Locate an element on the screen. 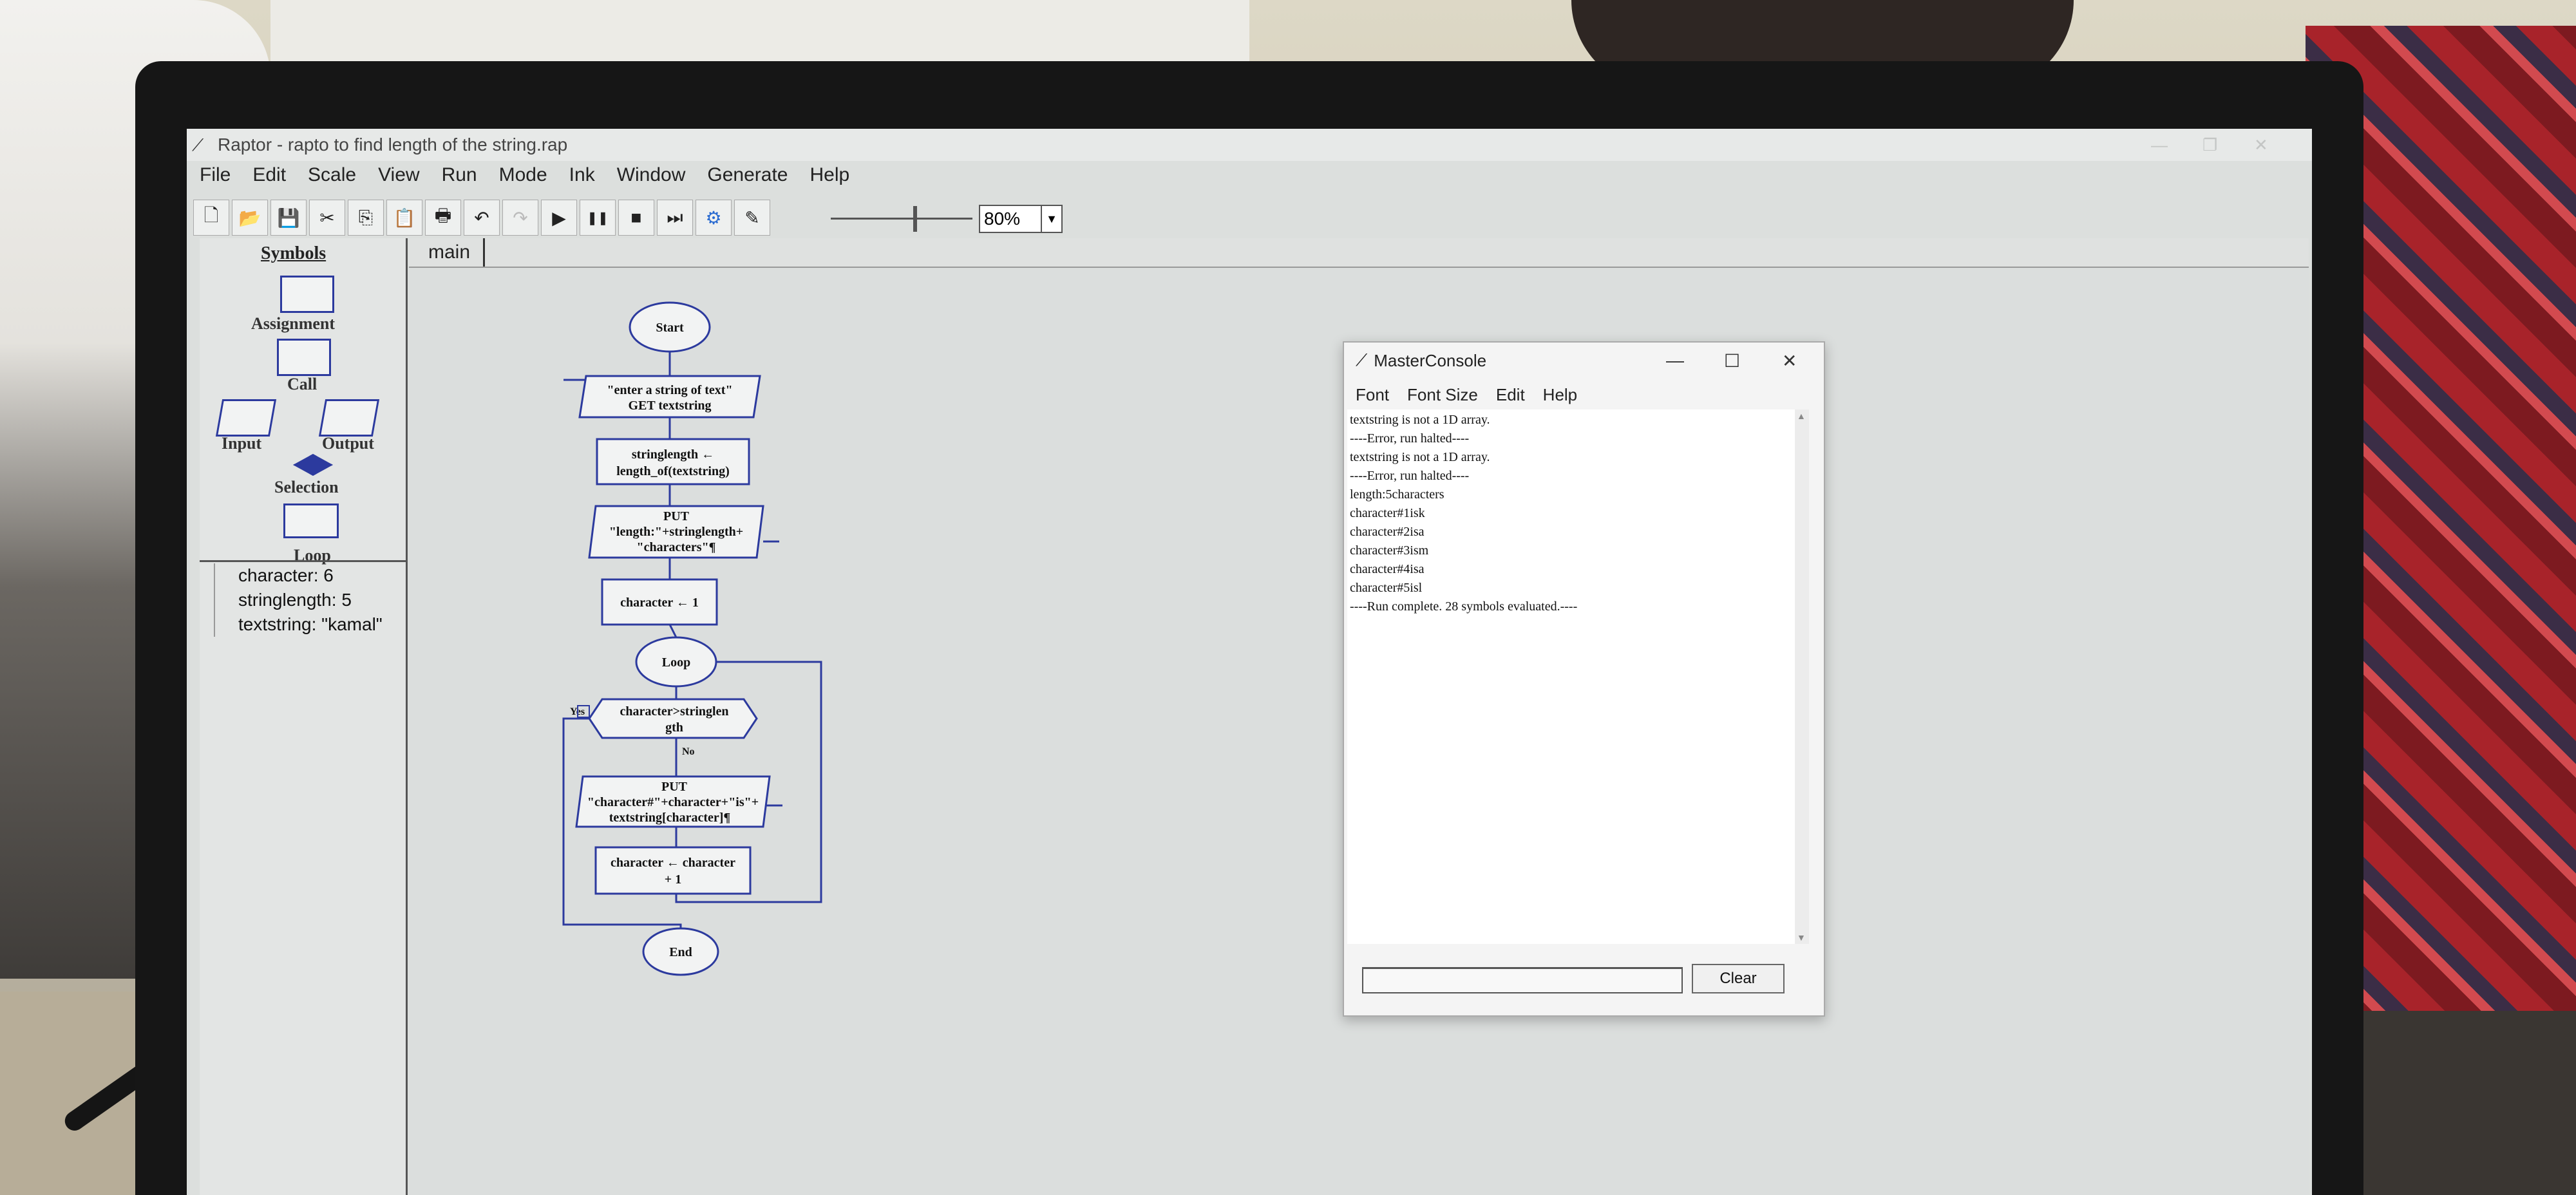  zoom-value: 80% is located at coordinates (1003, 219).